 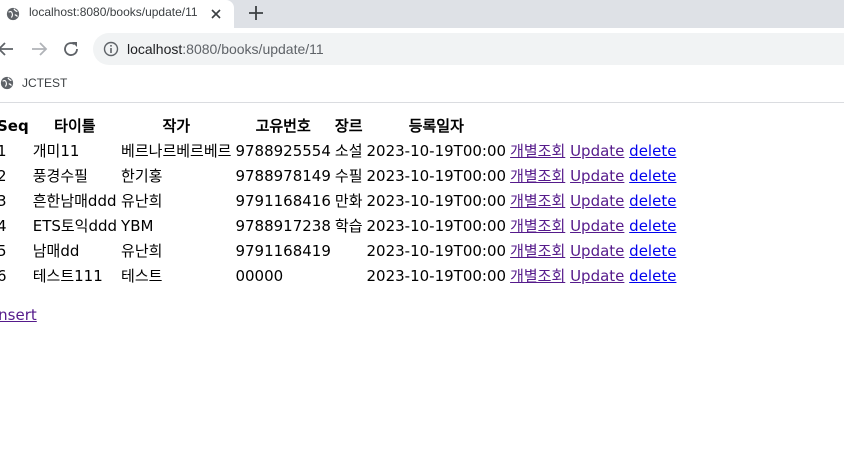 What do you see at coordinates (60, 176) in the screenshot?
I see `cell-title: 풍경수필` at bounding box center [60, 176].